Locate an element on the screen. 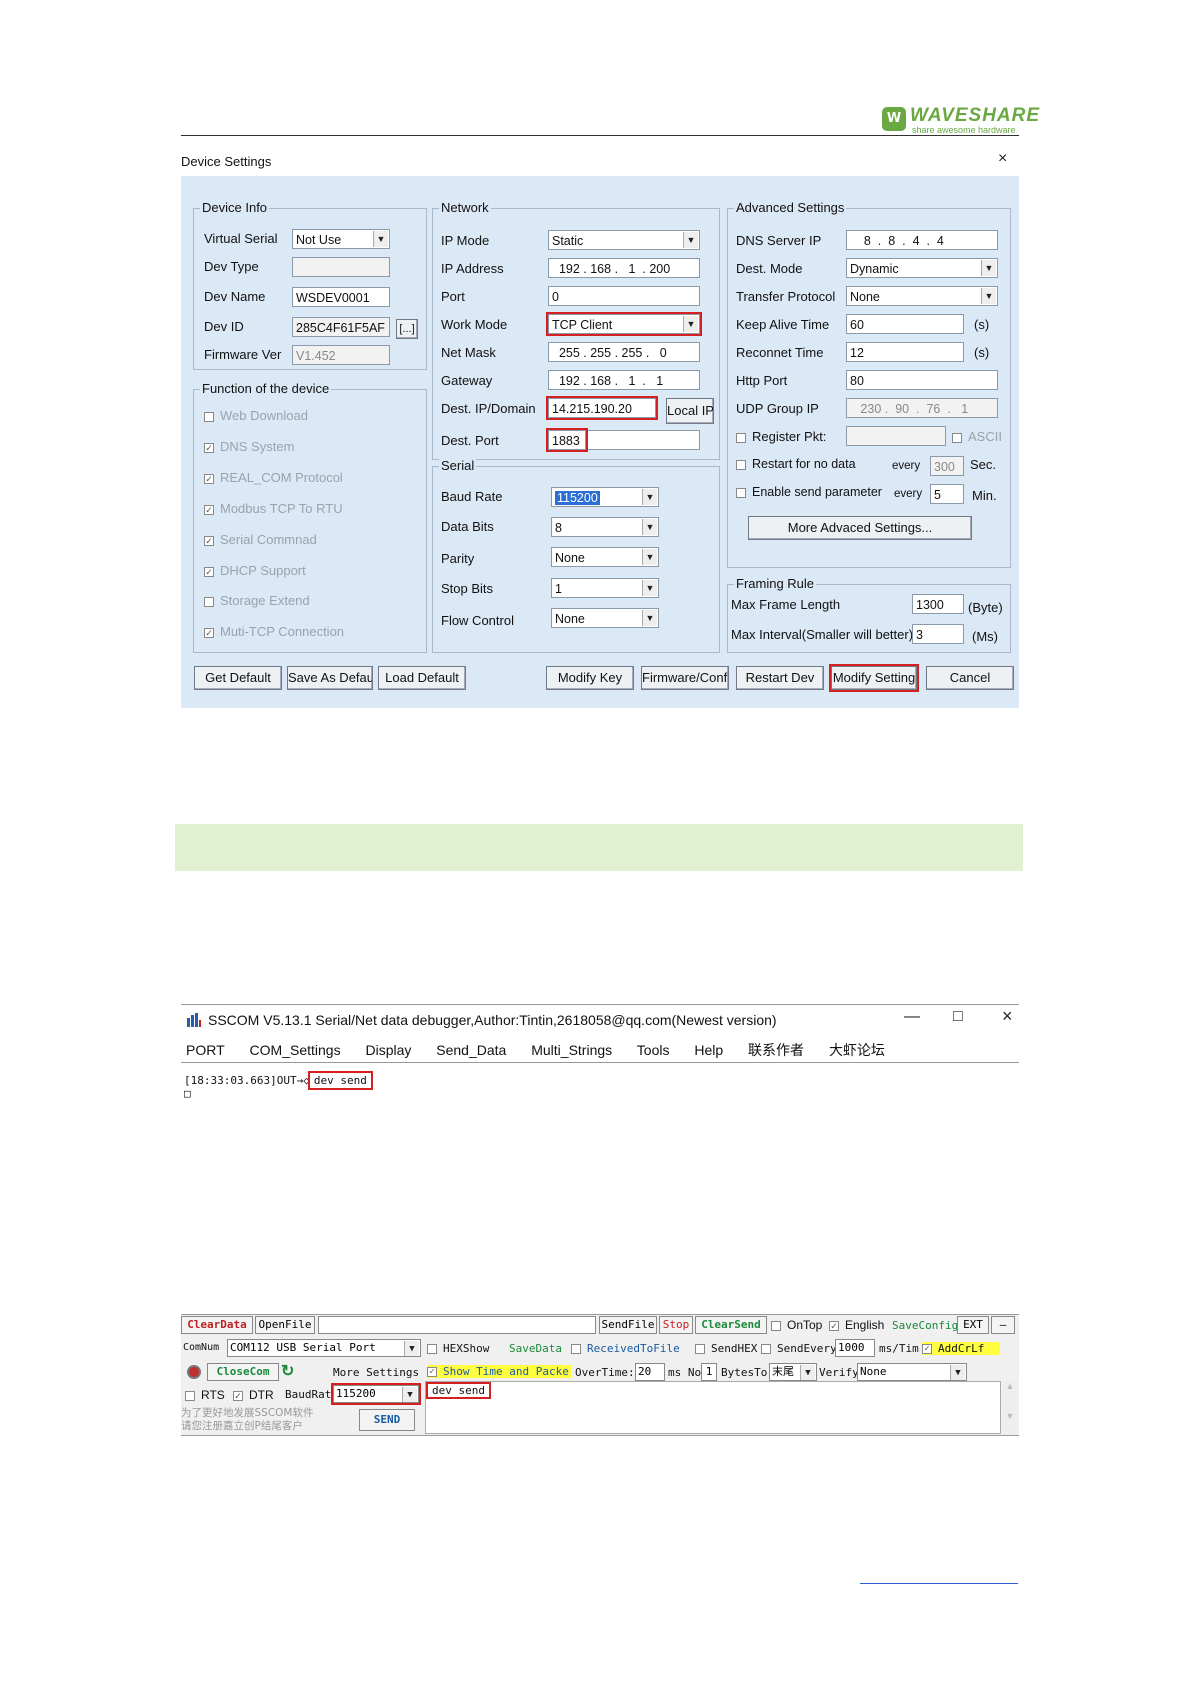 The height and width of the screenshot is (1684, 1191). stop-button: Stop is located at coordinates (676, 1325).